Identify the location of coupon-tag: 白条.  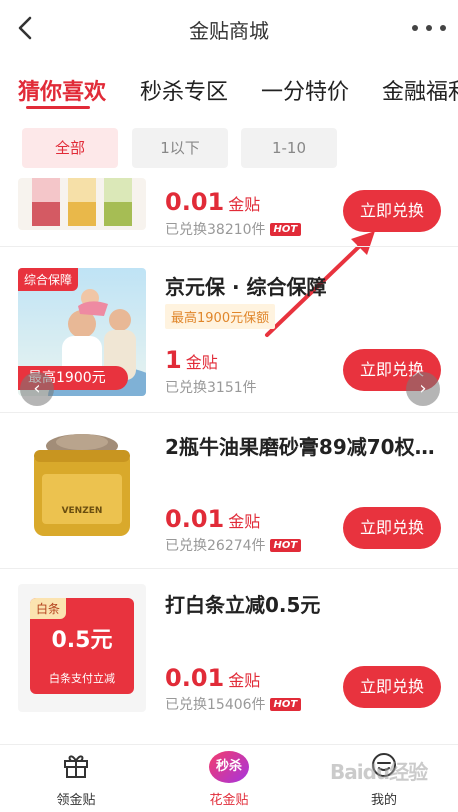
(48, 608).